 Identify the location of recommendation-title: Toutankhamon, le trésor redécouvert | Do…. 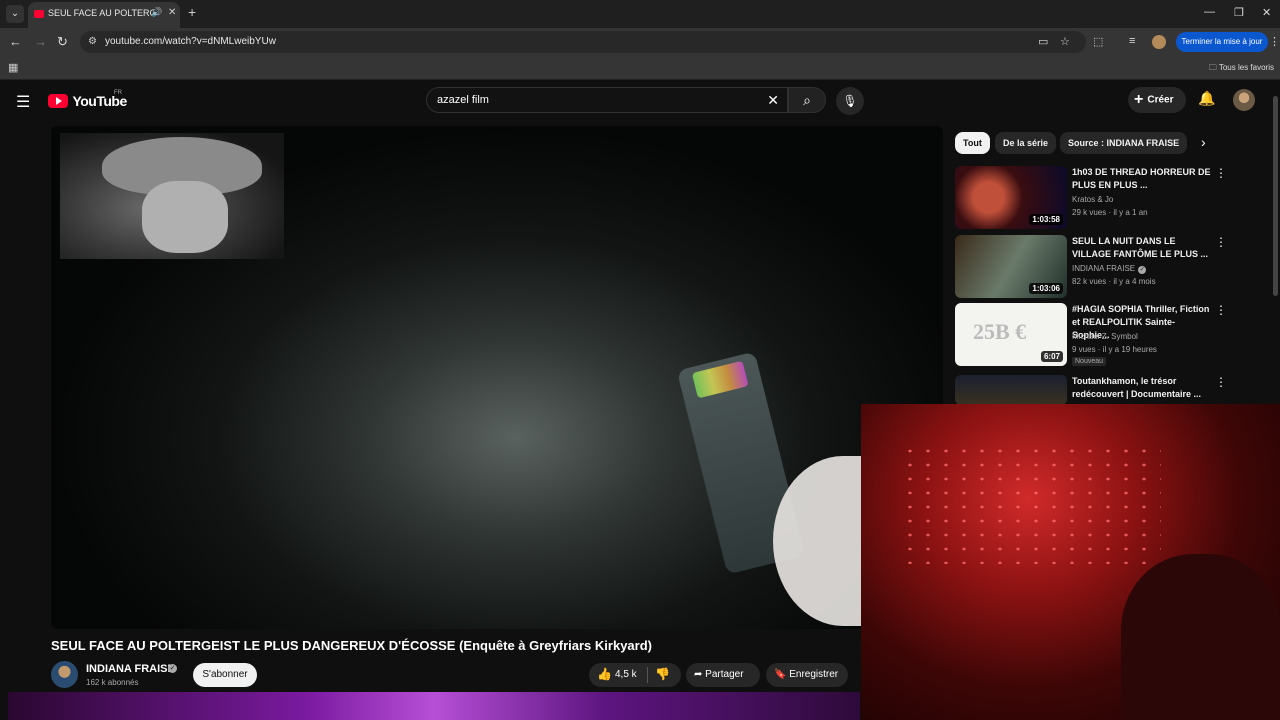
(1142, 388).